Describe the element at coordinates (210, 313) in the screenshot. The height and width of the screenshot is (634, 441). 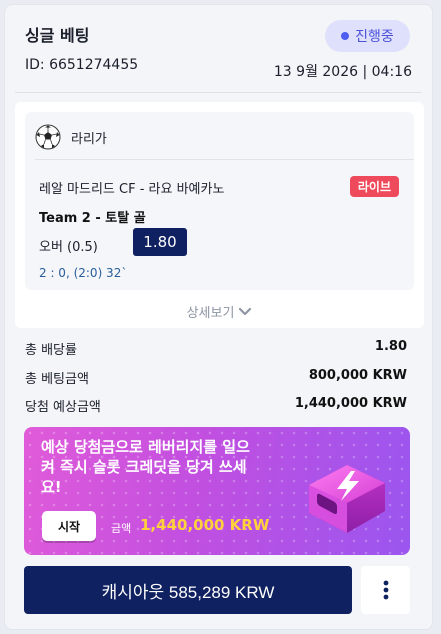
I see `details-label: 상세보기` at that location.